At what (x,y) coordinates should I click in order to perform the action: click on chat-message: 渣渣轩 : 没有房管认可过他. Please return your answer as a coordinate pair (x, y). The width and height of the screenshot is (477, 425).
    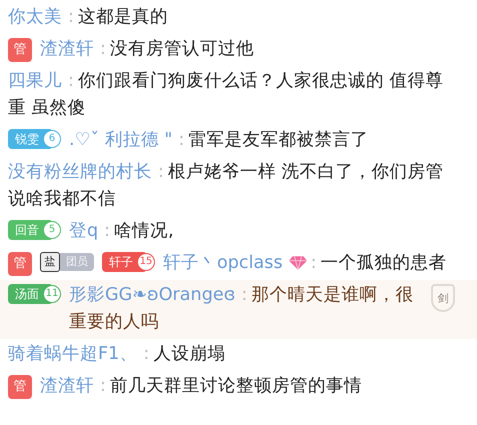
    Looking at the image, I should click on (147, 49).